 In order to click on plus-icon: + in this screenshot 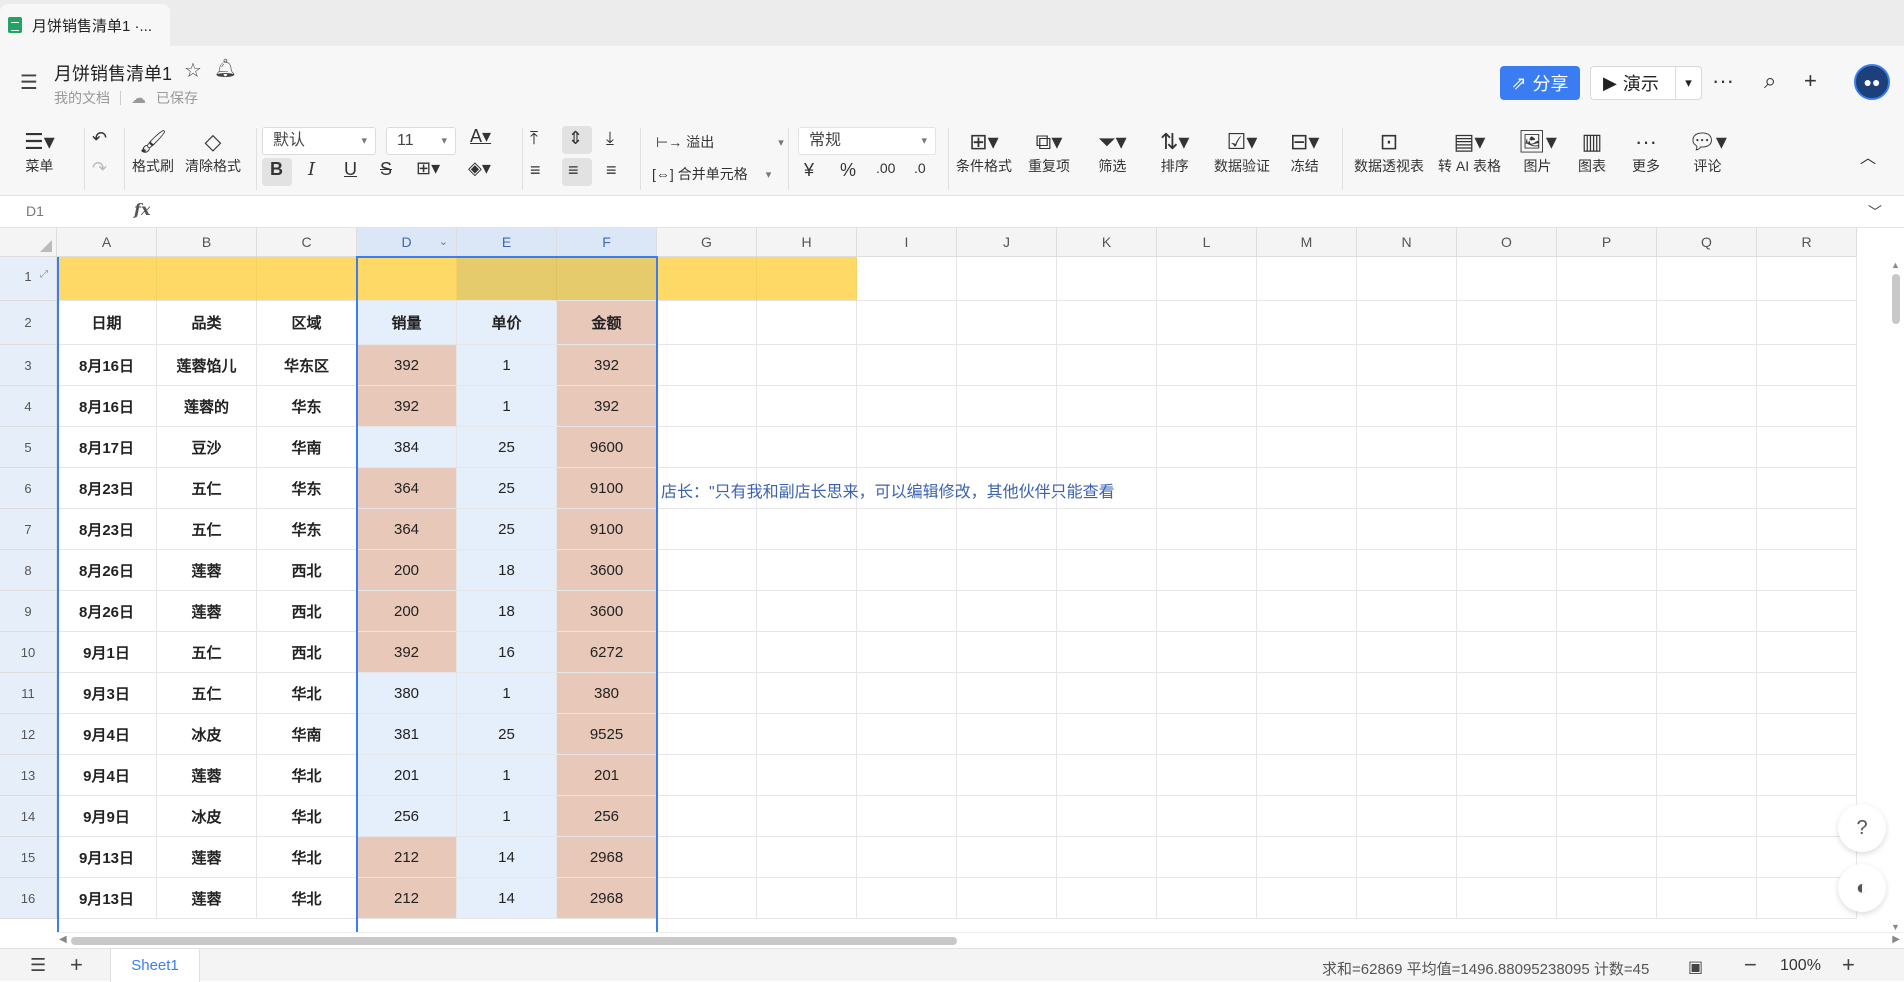, I will do `click(1810, 81)`.